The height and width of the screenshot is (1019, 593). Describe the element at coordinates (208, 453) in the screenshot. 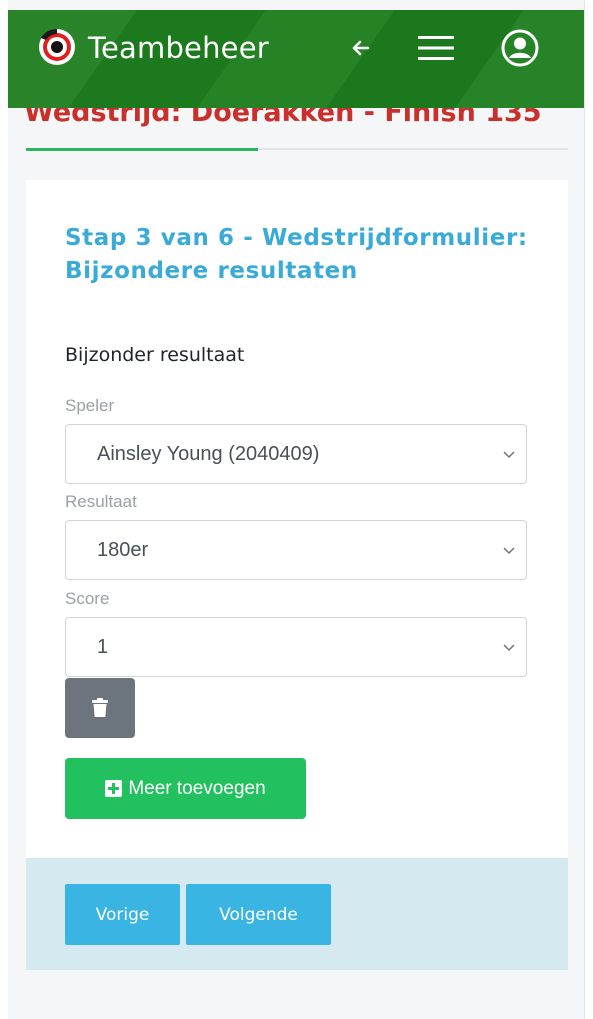

I see `speler-select-value: Ainsley Young (2040409)` at that location.